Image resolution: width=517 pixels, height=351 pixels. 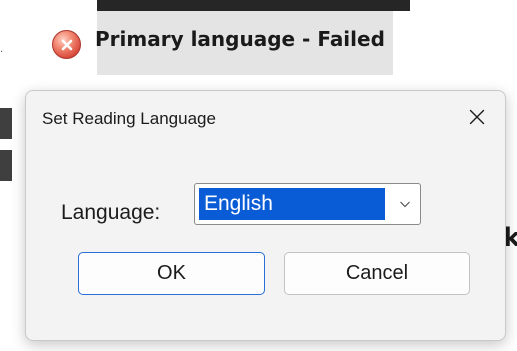 What do you see at coordinates (377, 273) in the screenshot?
I see `cancel-button: Cancel` at bounding box center [377, 273].